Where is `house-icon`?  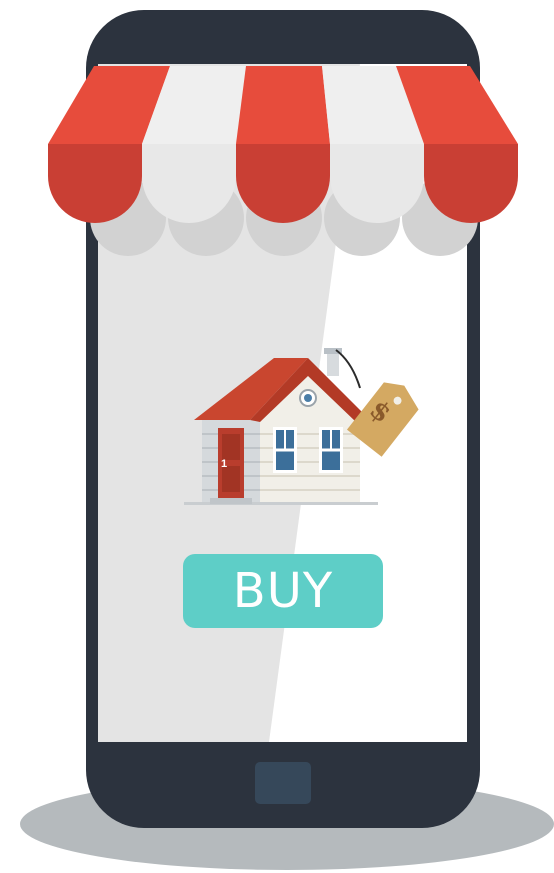 house-icon is located at coordinates (301, 426).